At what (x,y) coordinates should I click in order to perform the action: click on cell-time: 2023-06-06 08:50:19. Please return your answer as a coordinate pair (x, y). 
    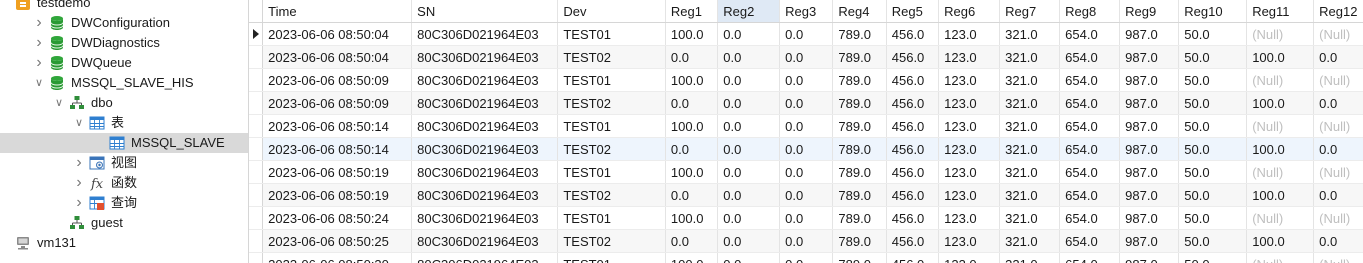
    Looking at the image, I should click on (337, 195).